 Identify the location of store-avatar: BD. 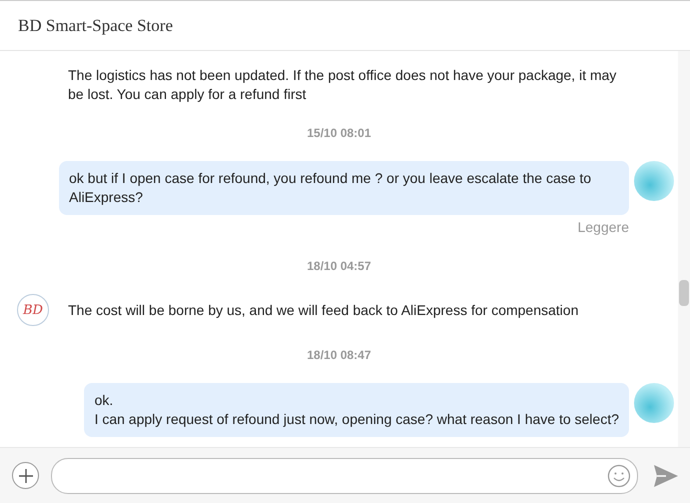
(33, 310).